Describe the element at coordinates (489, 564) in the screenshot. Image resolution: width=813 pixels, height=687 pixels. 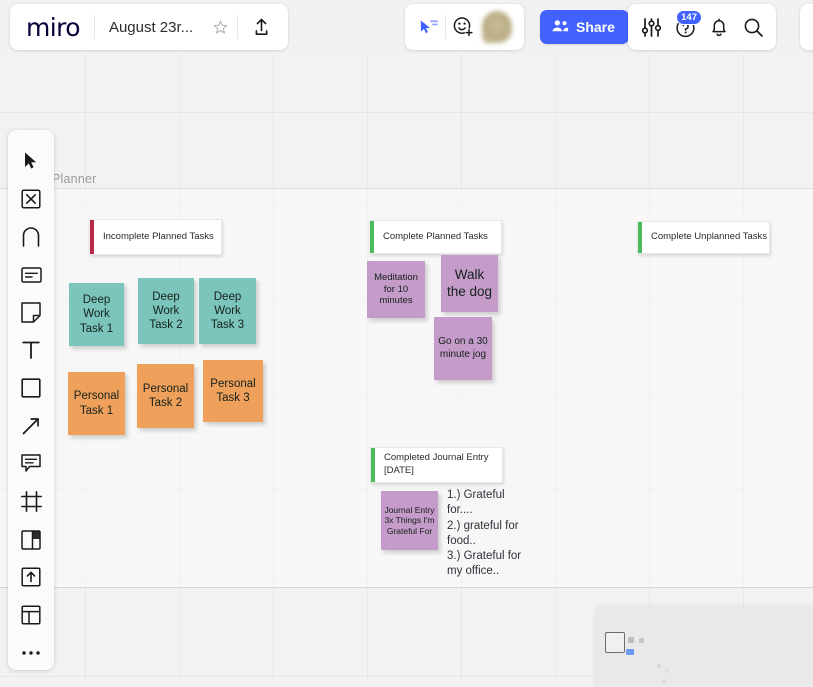
I see `journal-line: 3.) Grateful for my office..` at that location.